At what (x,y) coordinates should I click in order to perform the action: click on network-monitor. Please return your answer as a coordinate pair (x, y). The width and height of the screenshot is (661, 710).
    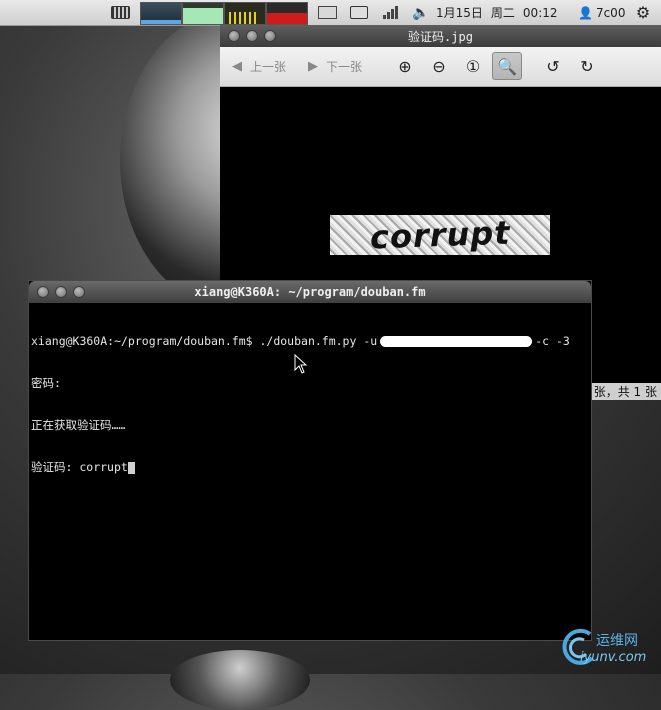
    Looking at the image, I should click on (245, 13).